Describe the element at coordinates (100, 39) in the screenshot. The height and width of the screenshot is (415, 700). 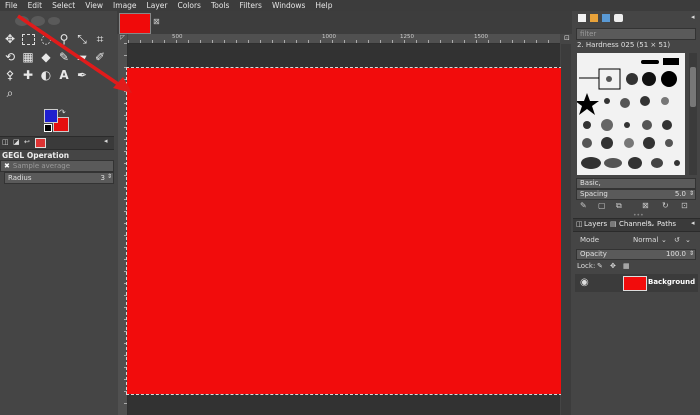
I see `crop-tool-icon: ⌗` at that location.